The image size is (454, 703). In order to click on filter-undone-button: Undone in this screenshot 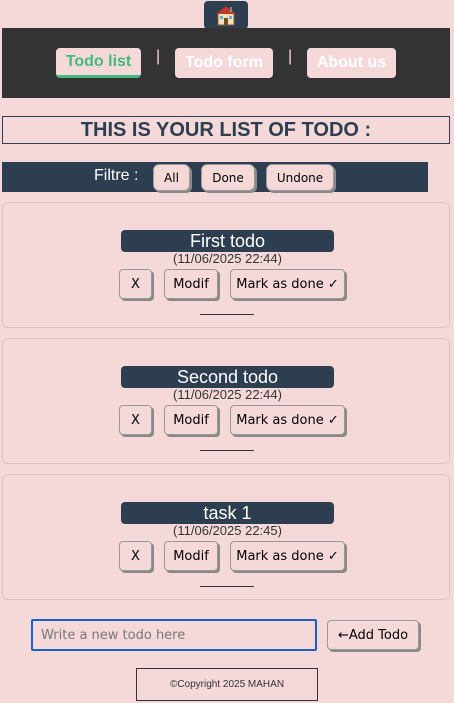, I will do `click(300, 177)`.